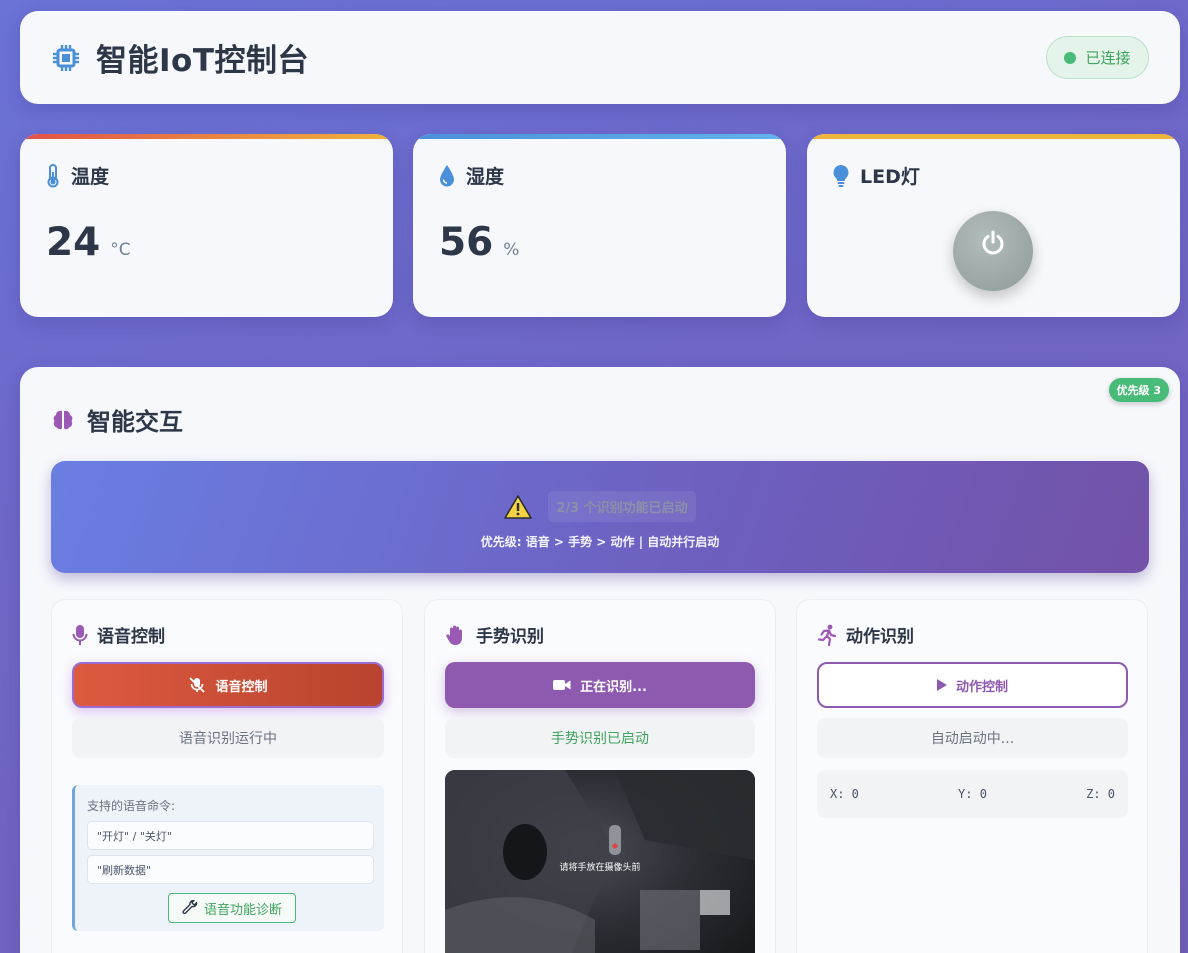 This screenshot has width=1188, height=953. What do you see at coordinates (90, 177) in the screenshot?
I see `temperature-label: 温度` at bounding box center [90, 177].